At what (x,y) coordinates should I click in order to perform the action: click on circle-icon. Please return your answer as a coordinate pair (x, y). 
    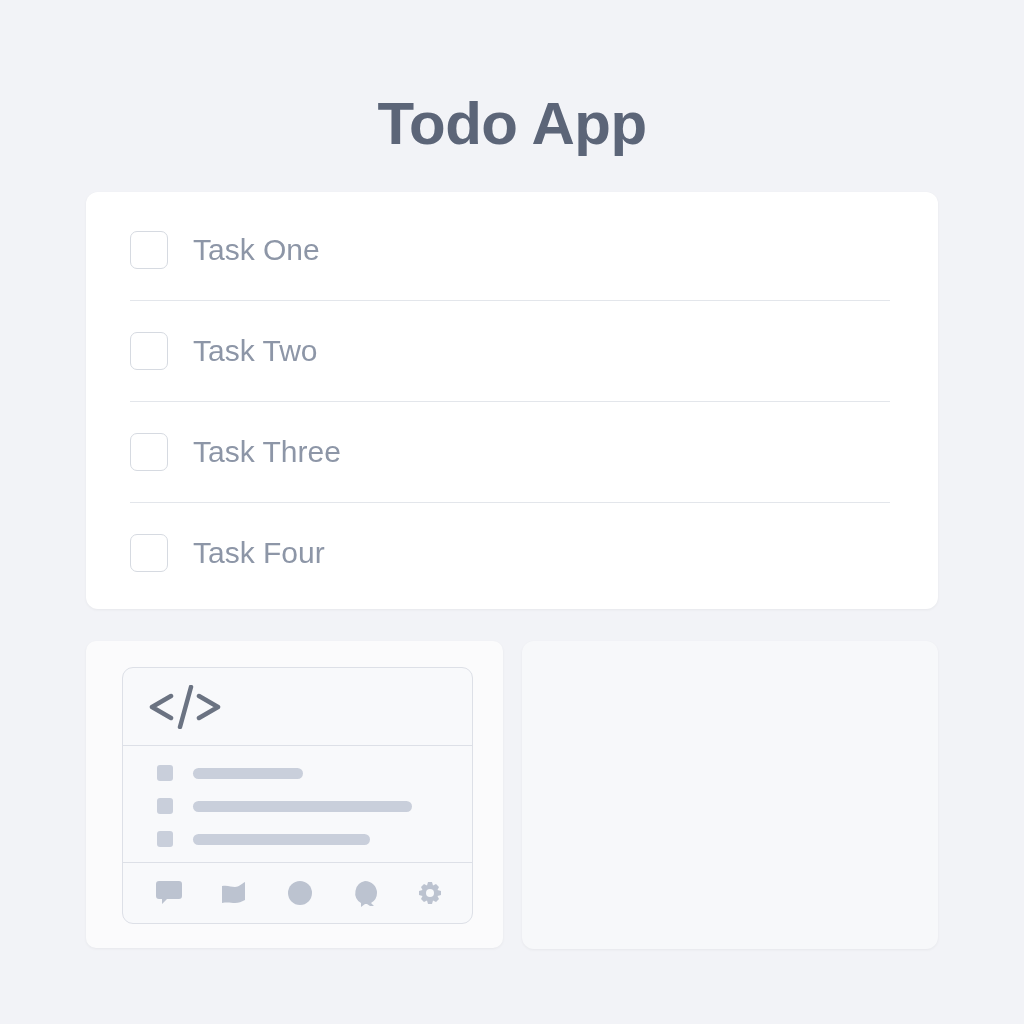
    Looking at the image, I should click on (299, 893).